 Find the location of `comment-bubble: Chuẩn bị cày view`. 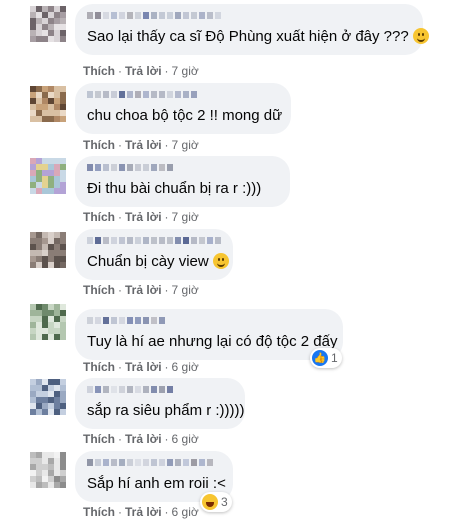

comment-bubble: Chuẩn bị cày view is located at coordinates (154, 254).